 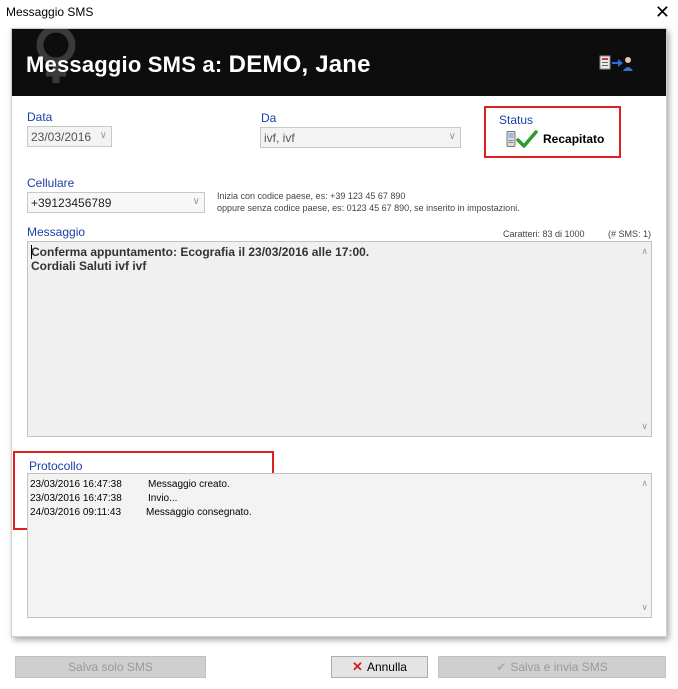 What do you see at coordinates (76, 512) in the screenshot?
I see `log-time: 24/03/2016 09:11:43` at bounding box center [76, 512].